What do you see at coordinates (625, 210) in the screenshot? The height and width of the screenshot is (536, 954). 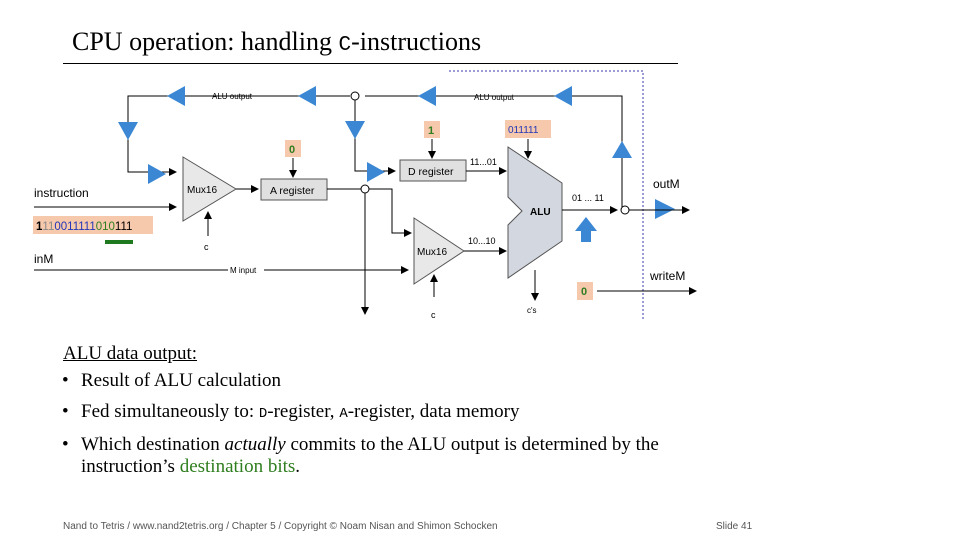 I see `junction-alu-out` at bounding box center [625, 210].